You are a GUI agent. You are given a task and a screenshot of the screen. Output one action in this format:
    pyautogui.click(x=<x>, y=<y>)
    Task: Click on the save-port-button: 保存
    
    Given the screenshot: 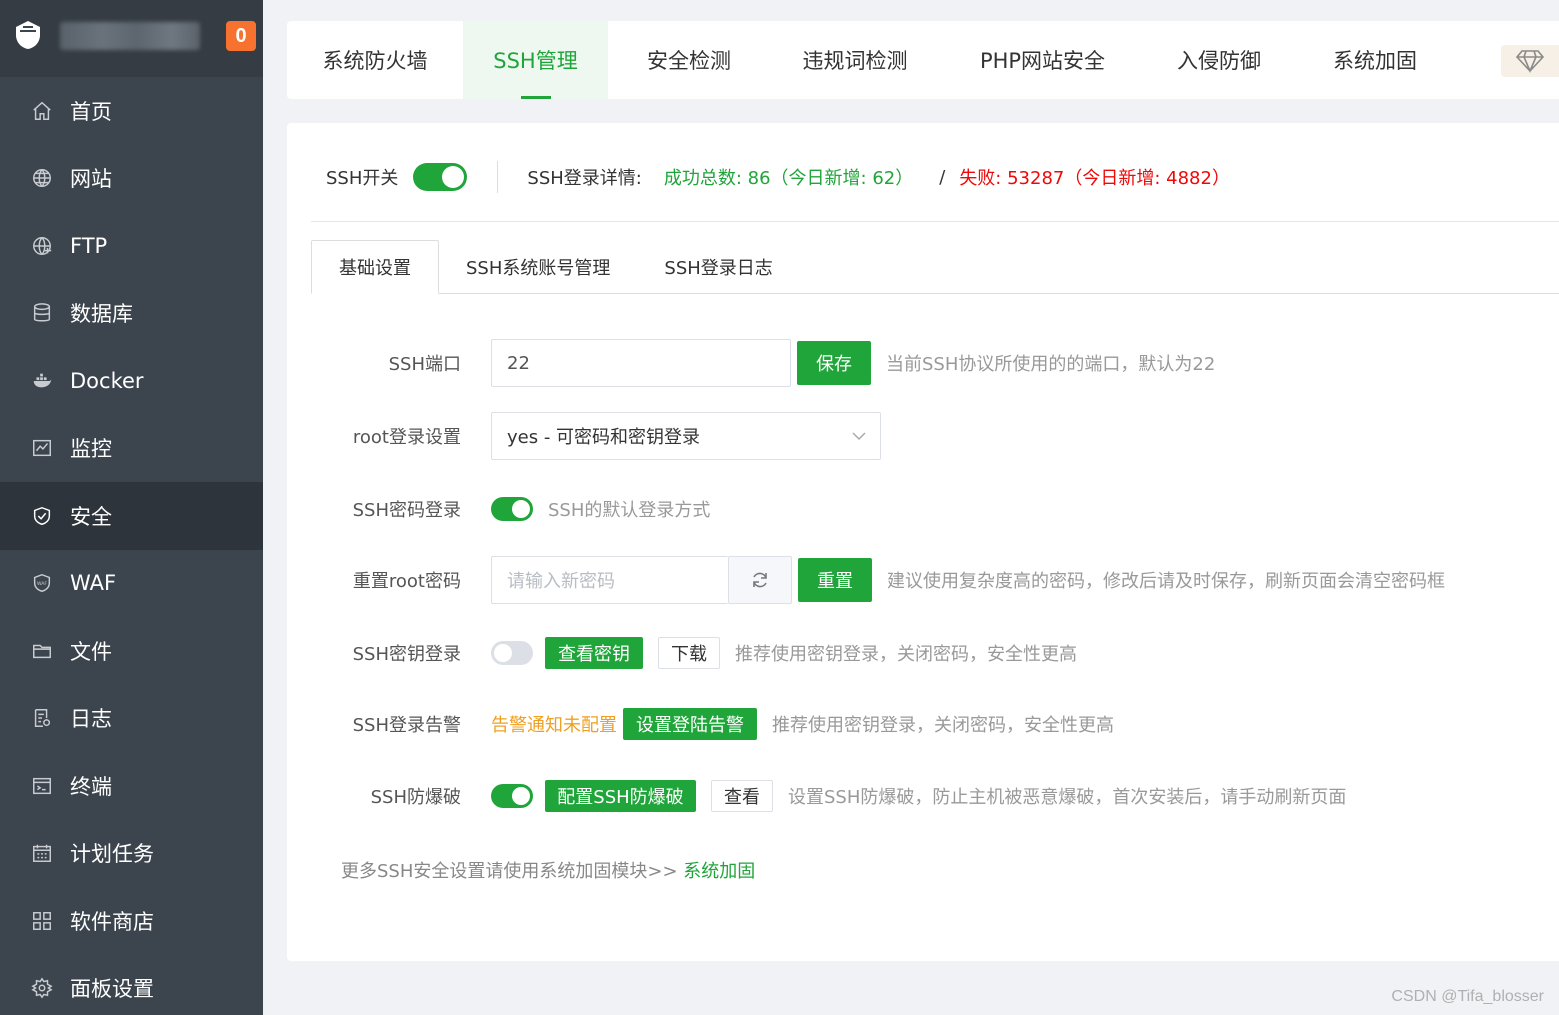 What is the action you would take?
    pyautogui.click(x=834, y=363)
    